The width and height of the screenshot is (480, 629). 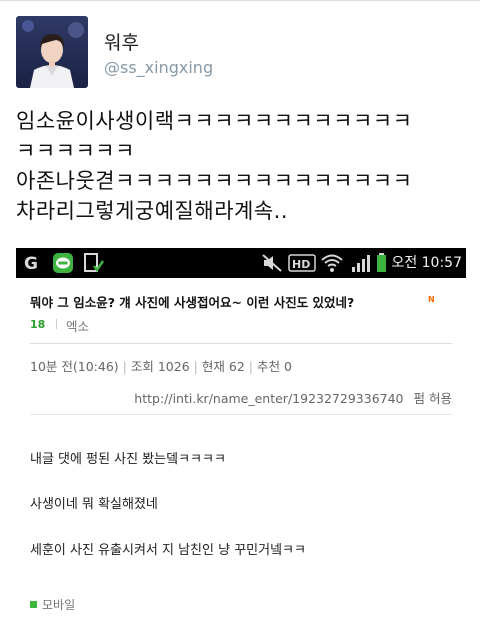 What do you see at coordinates (37, 324) in the screenshot?
I see `reply-count: 18` at bounding box center [37, 324].